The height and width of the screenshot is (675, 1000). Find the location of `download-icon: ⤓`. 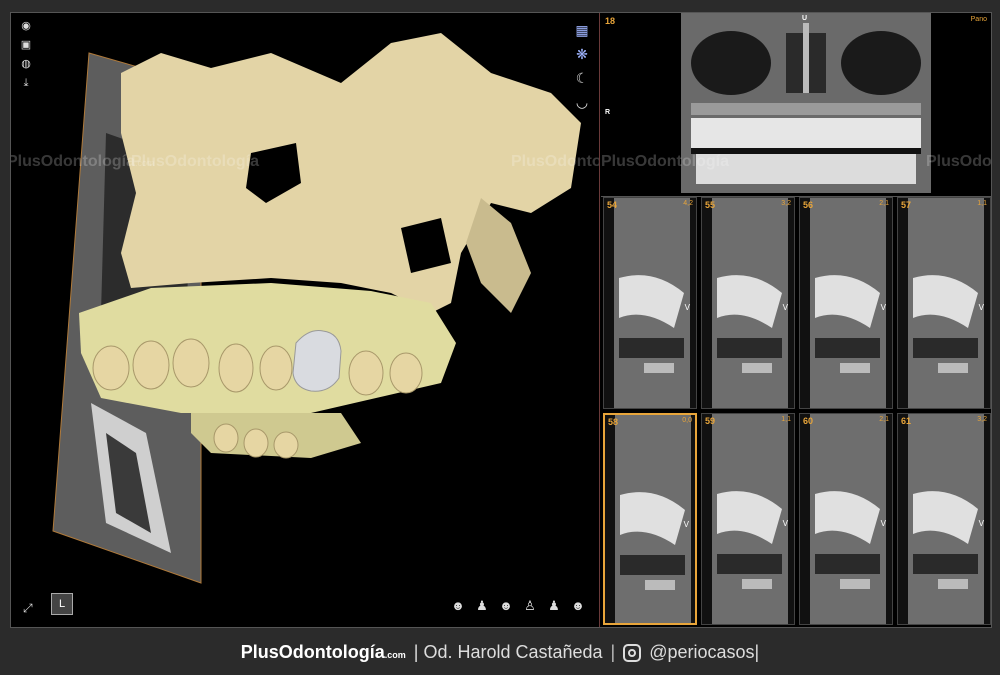

download-icon: ⤓ is located at coordinates (26, 83).